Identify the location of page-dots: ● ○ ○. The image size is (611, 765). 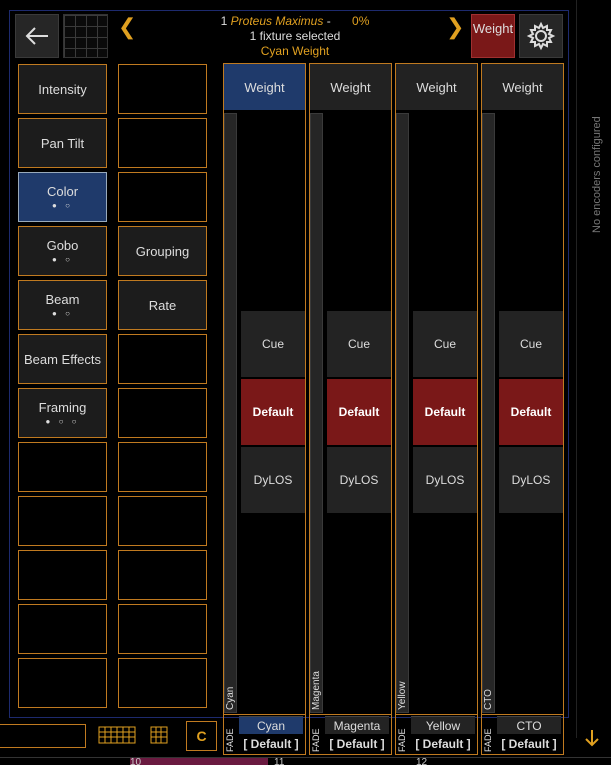
(62, 421).